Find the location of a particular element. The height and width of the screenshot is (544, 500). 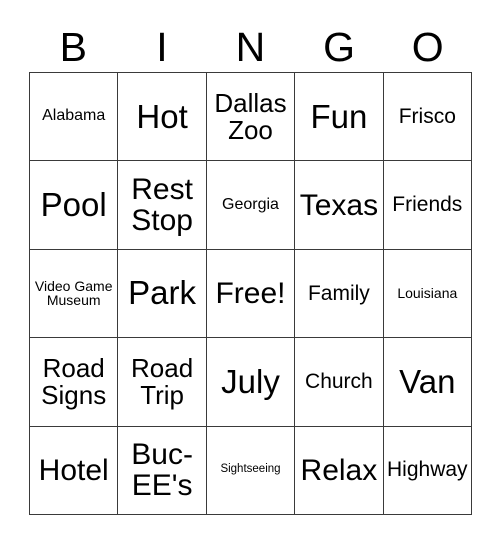

bingo-cell-label: Hot is located at coordinates (162, 116).